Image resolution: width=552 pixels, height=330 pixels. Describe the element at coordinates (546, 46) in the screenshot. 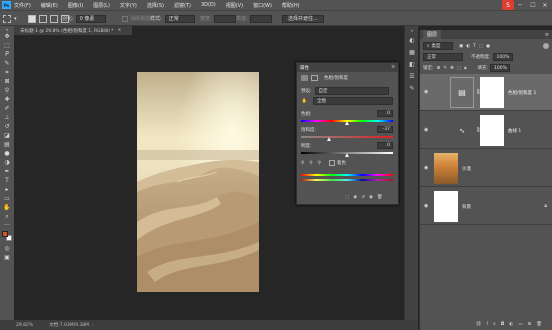

I see `filter-toggle` at that location.